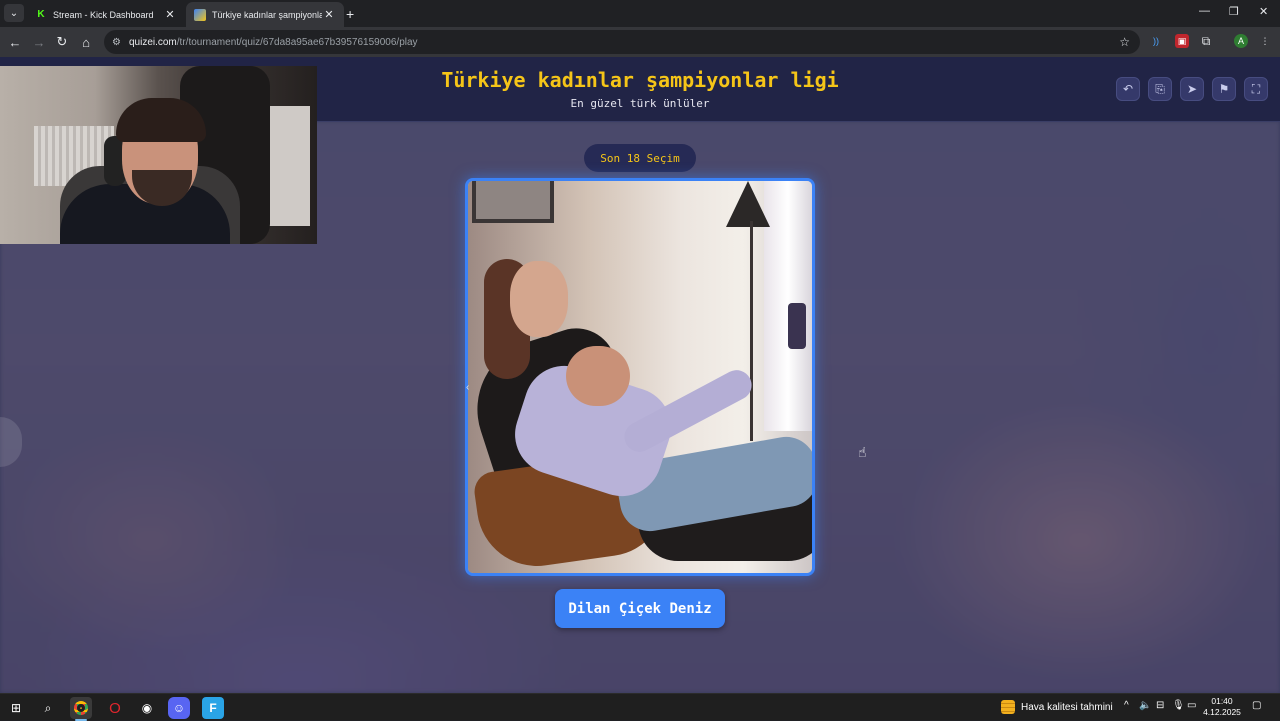  Describe the element at coordinates (1145, 705) in the screenshot. I see `speaker-icon: 🔈` at that location.